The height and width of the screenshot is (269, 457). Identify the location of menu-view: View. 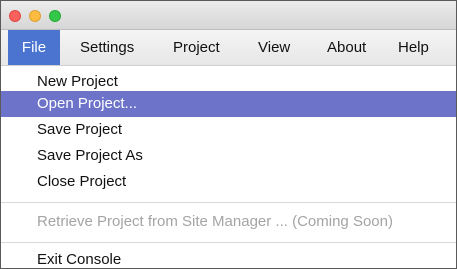
(274, 47).